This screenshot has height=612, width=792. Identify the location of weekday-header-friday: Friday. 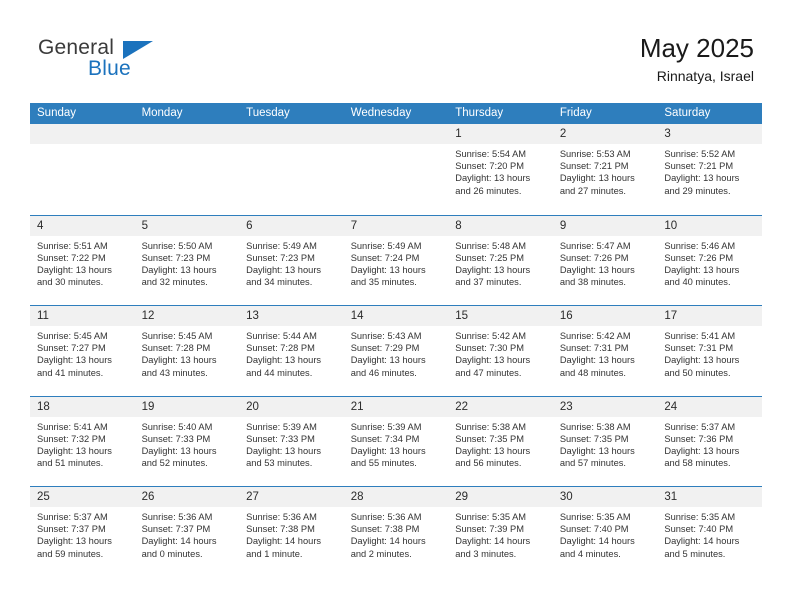
(575, 113).